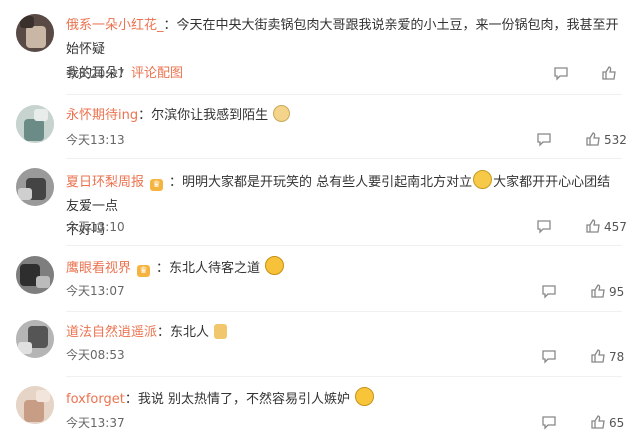  What do you see at coordinates (615, 227) in the screenshot?
I see `like-count: 457` at bounding box center [615, 227].